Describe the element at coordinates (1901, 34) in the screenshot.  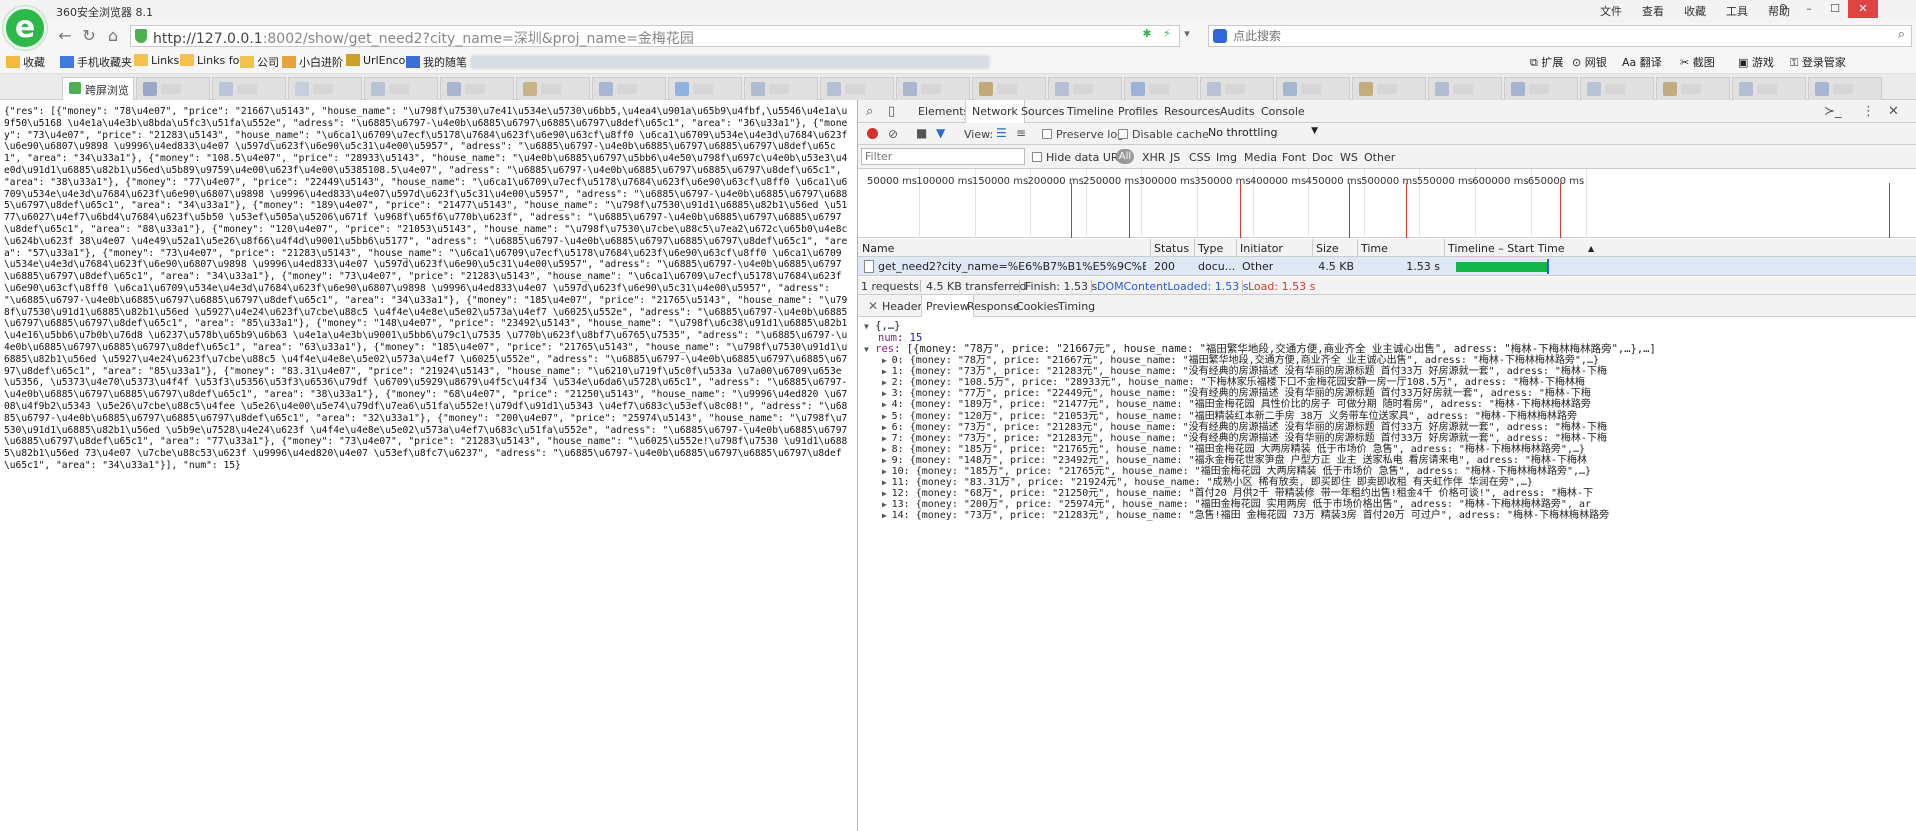
I see `search-icon: ⌕` at that location.